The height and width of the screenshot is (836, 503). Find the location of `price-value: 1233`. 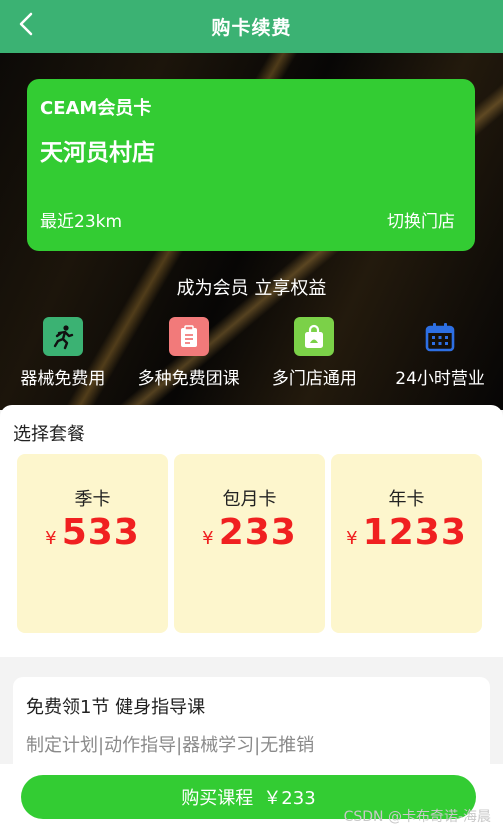

price-value: 1233 is located at coordinates (414, 532).